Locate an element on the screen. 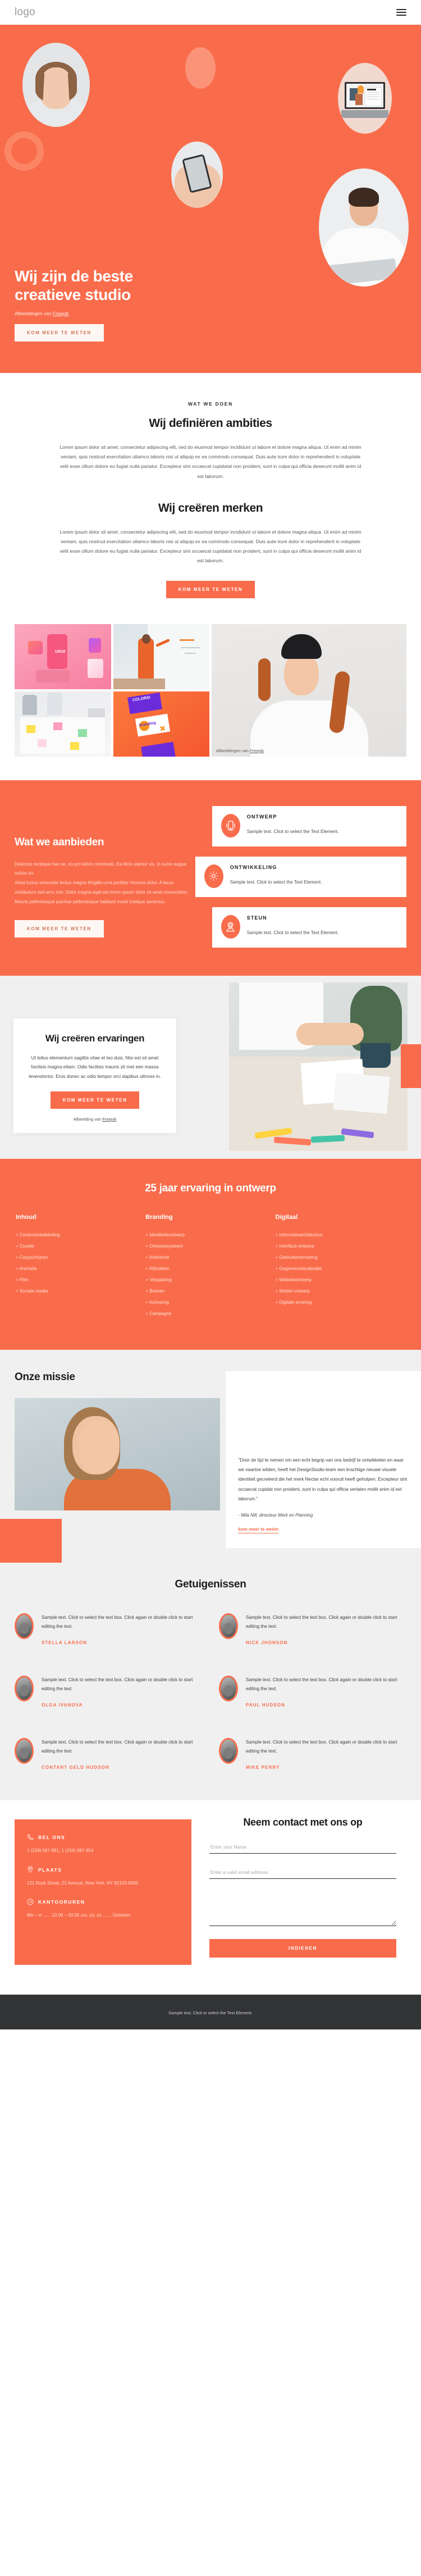 The height and width of the screenshot is (2576, 421). experiences-image-credit: Afbeelding van Freepik is located at coordinates (95, 1119).